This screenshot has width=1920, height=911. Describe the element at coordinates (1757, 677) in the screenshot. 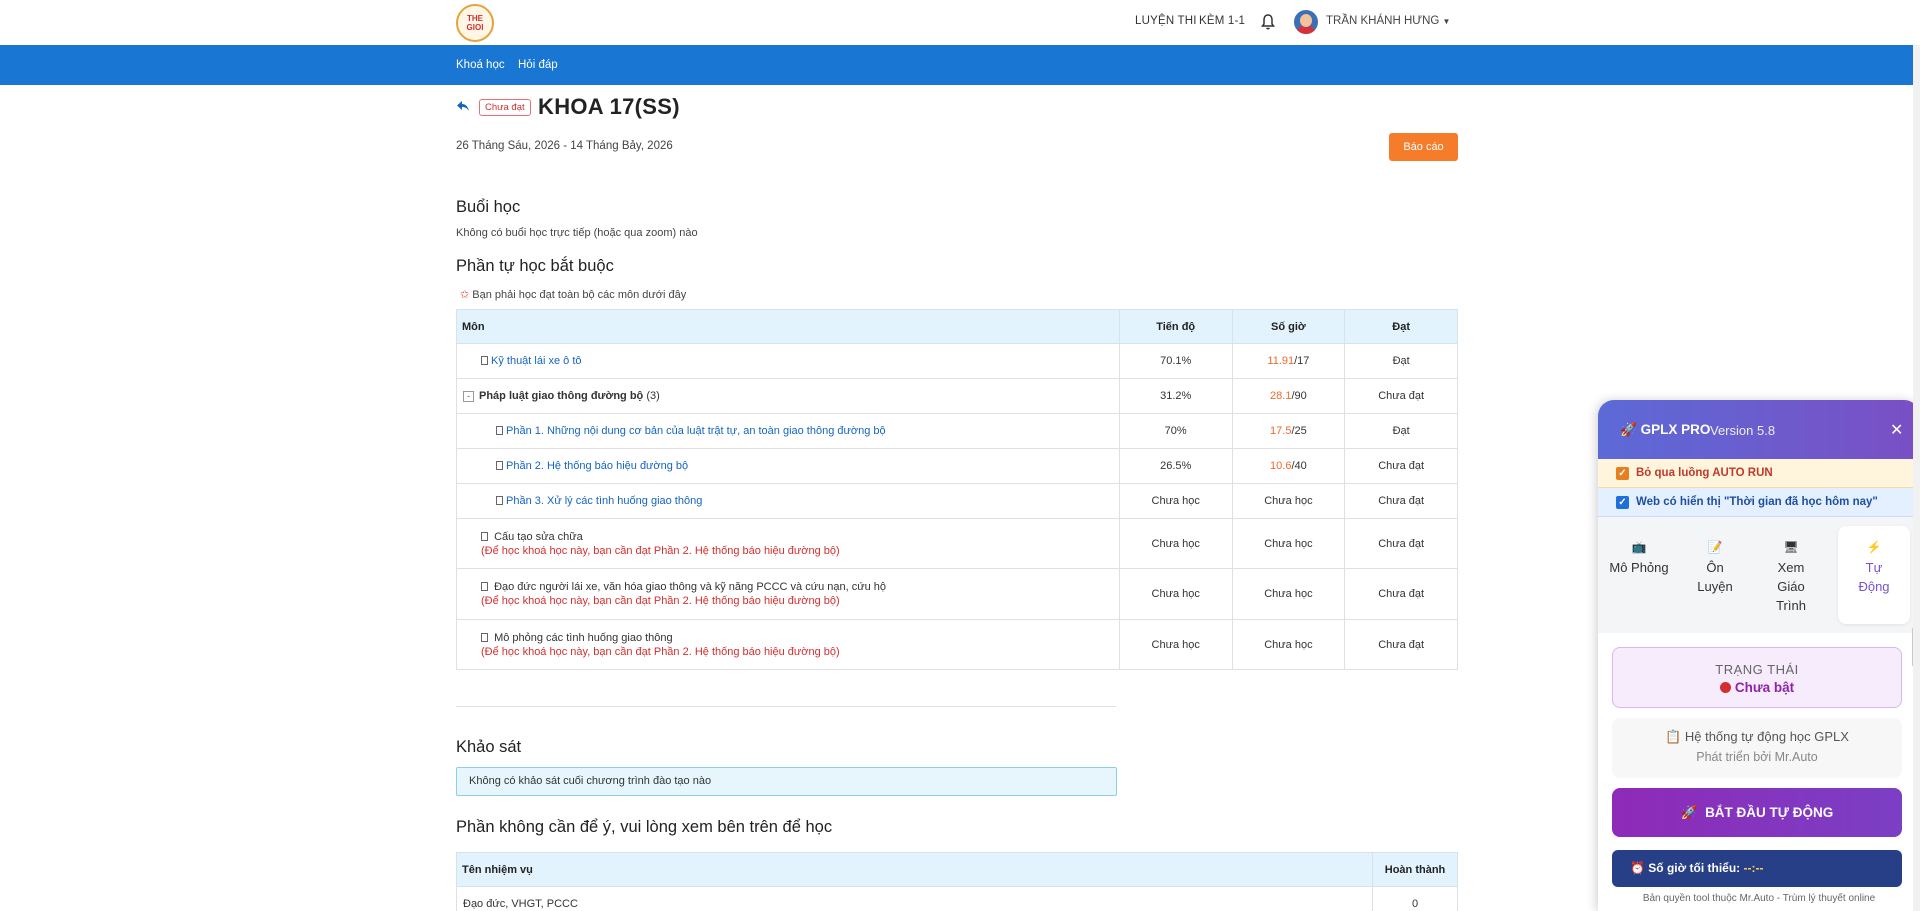

I see `status-box: TRẠNG THÁI Chưa bật` at that location.